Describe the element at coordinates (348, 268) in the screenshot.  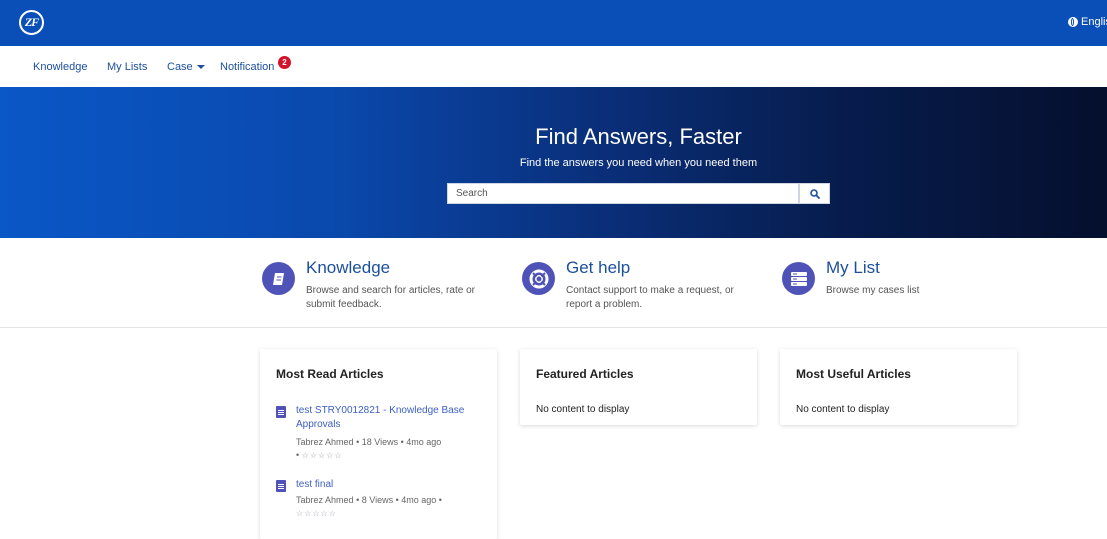
I see `feature-knowledge-title: Knowledge` at that location.